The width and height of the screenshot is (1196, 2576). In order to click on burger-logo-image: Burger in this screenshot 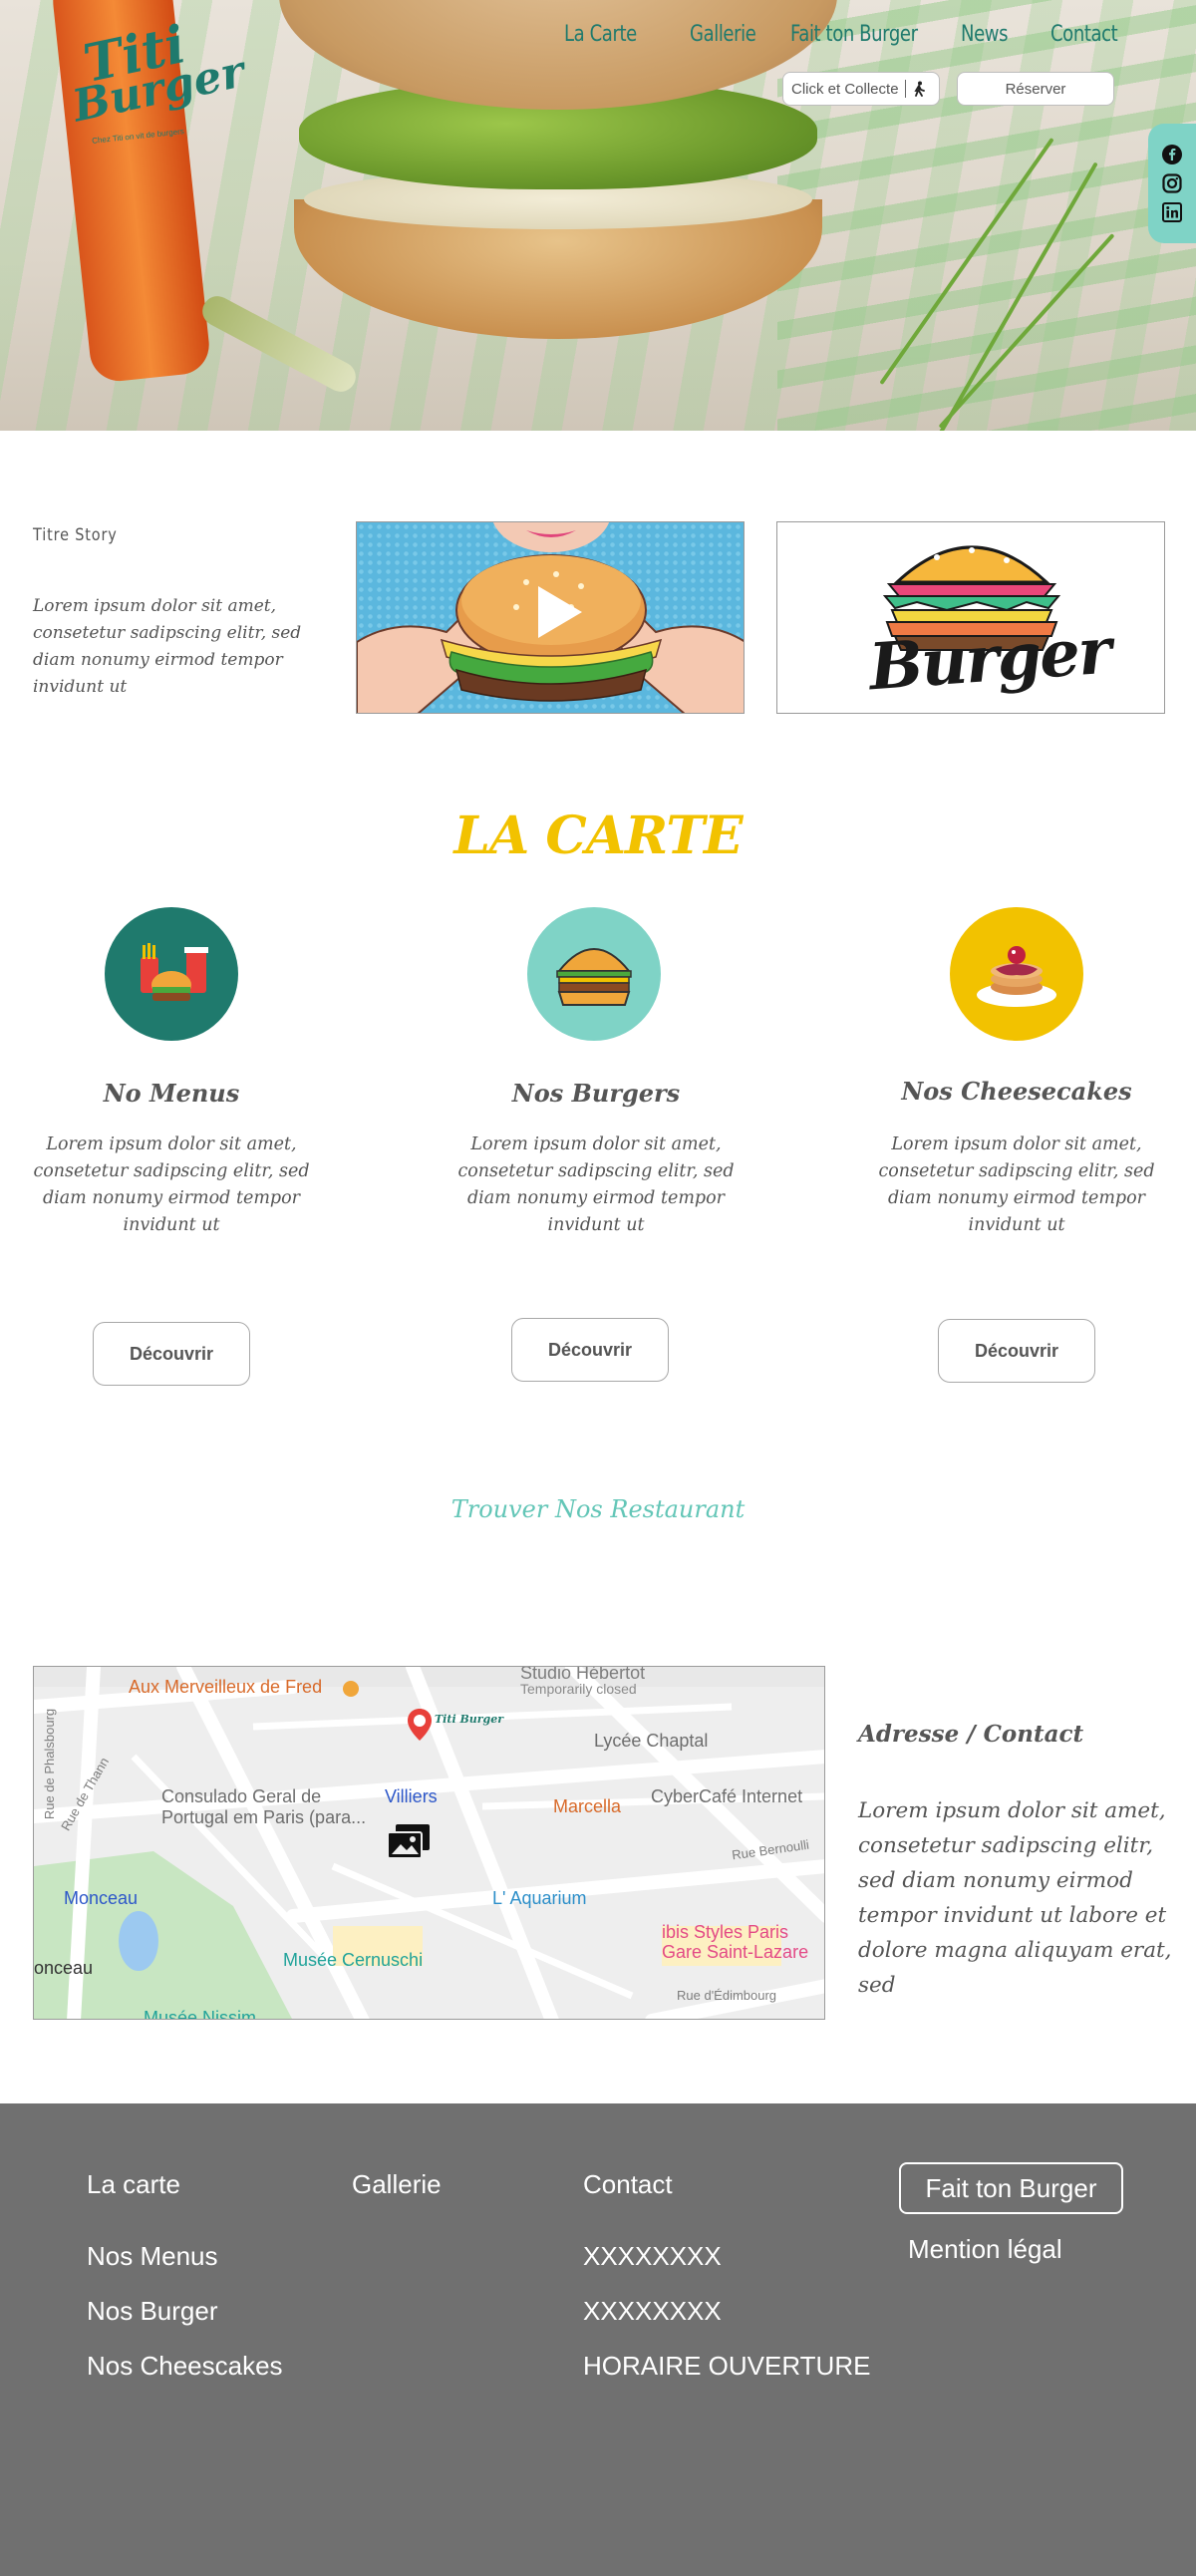, I will do `click(970, 617)`.